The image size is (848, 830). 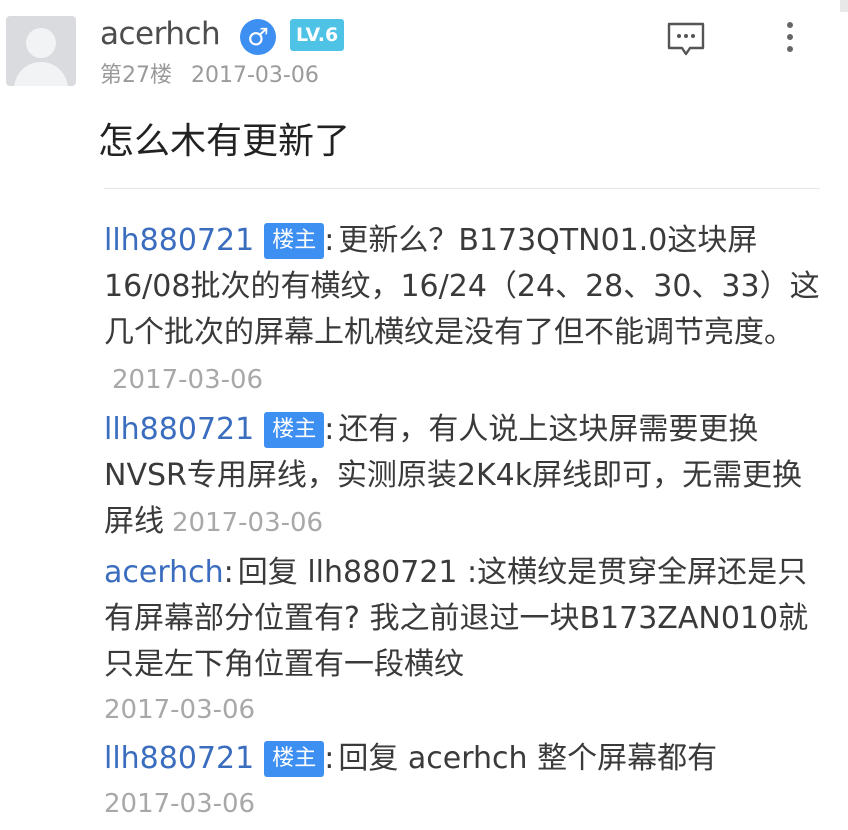 What do you see at coordinates (160, 34) in the screenshot?
I see `post-username: acerhch` at bounding box center [160, 34].